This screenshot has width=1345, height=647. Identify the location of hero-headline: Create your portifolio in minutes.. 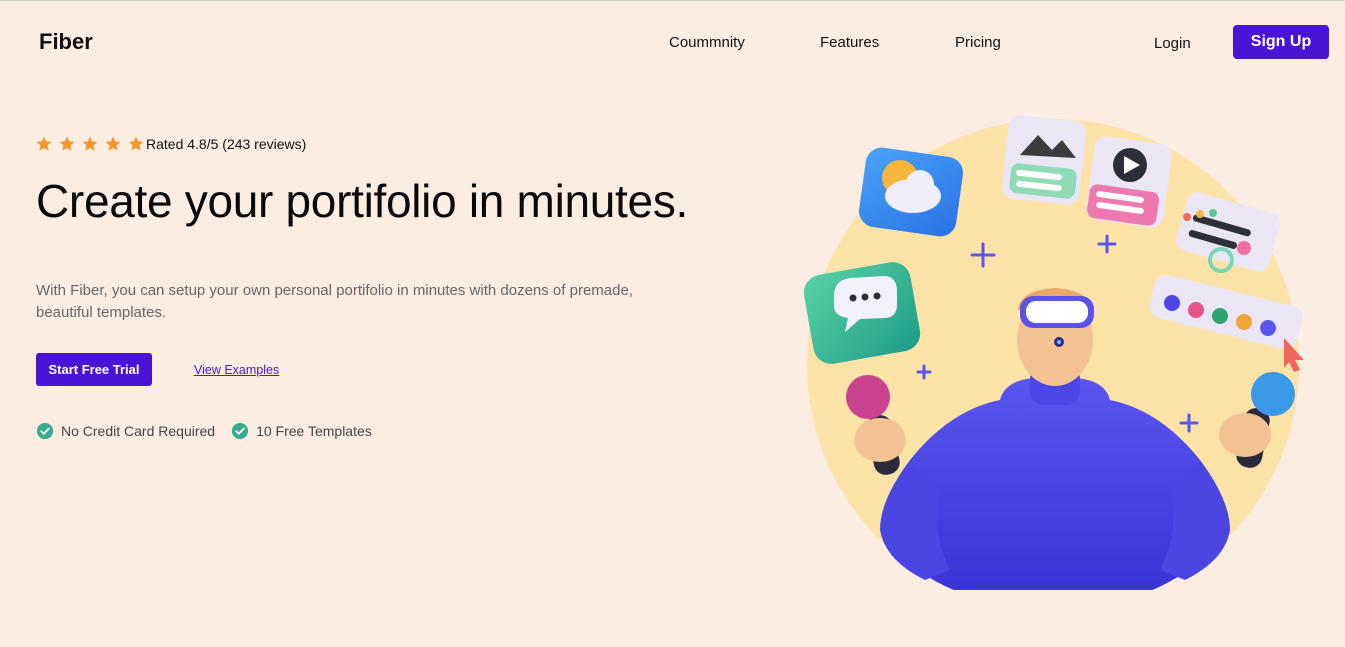
(362, 201).